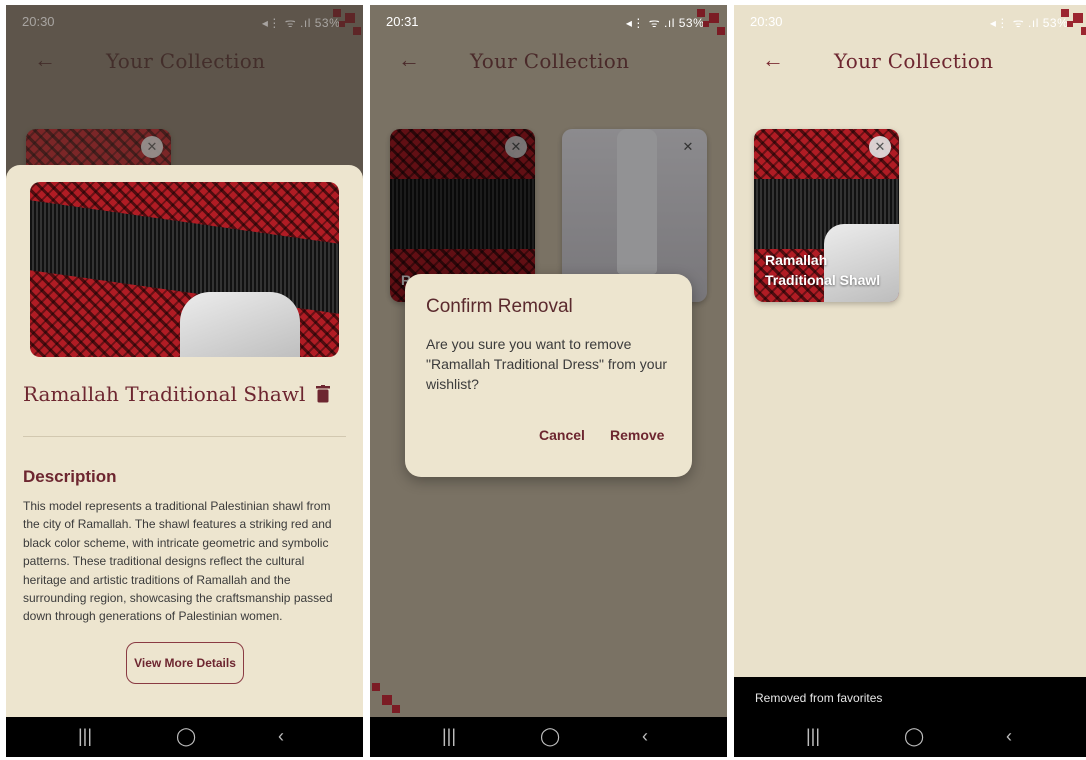  What do you see at coordinates (499, 306) in the screenshot?
I see `dialog-title: Confirm Removal` at bounding box center [499, 306].